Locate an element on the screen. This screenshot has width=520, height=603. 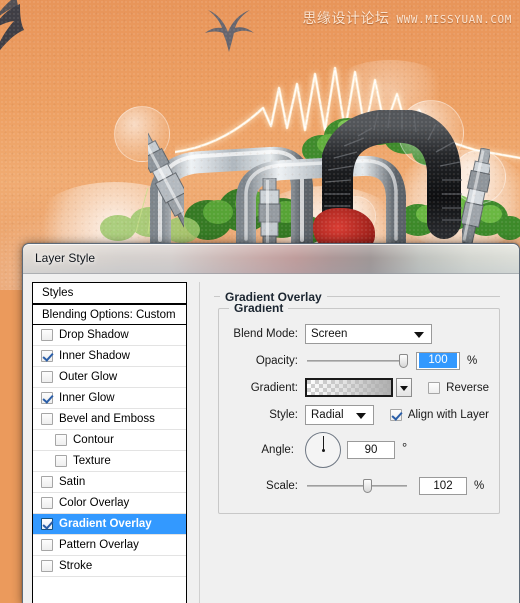
effect-label: Bevel and Emboss is located at coordinates (107, 419).